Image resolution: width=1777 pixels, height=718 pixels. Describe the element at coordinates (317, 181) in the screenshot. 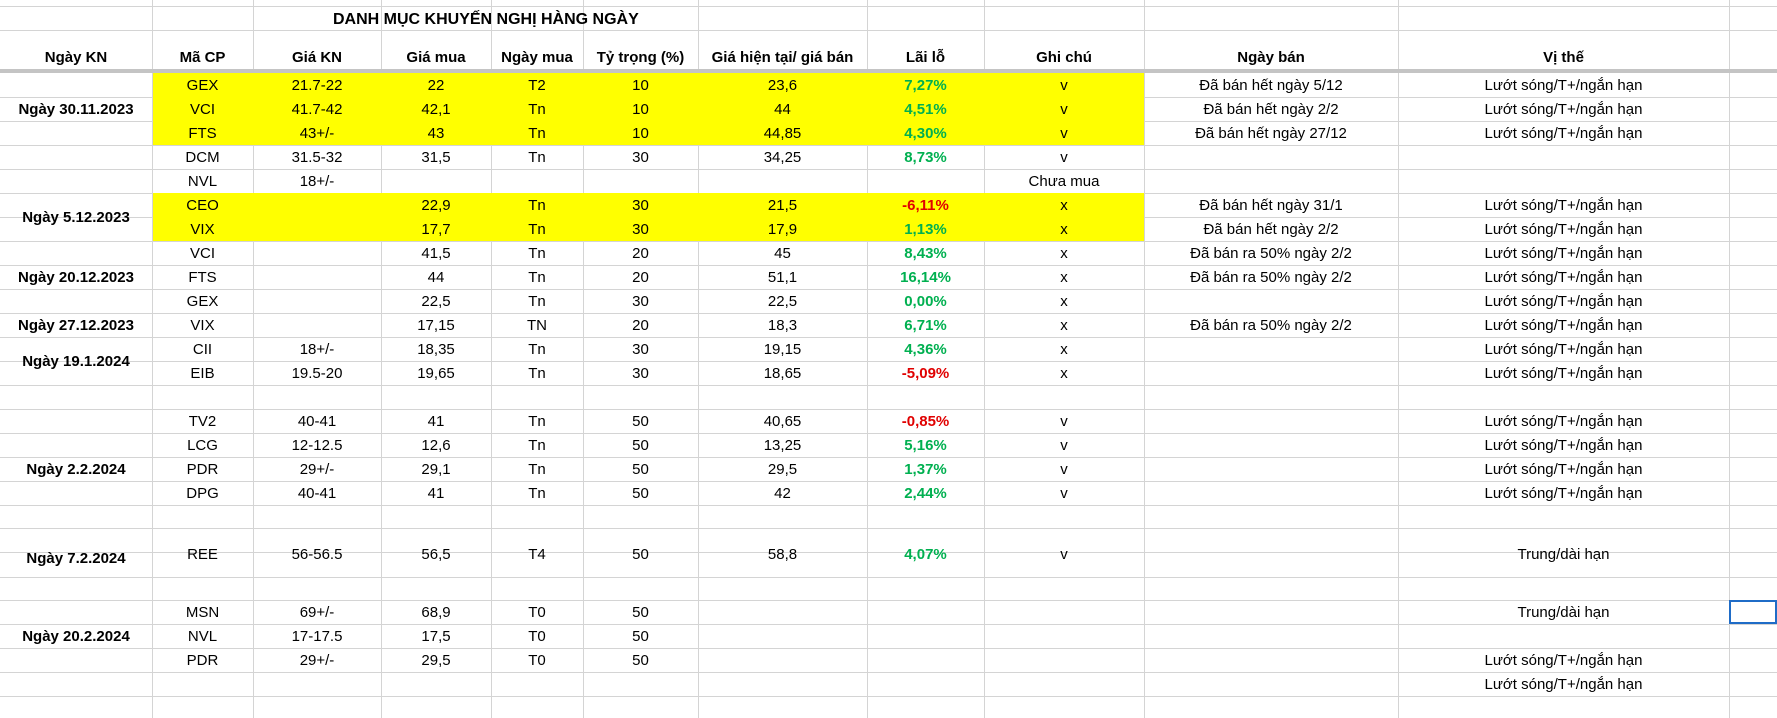

I see `cell-gia-kn: 18+/-` at that location.